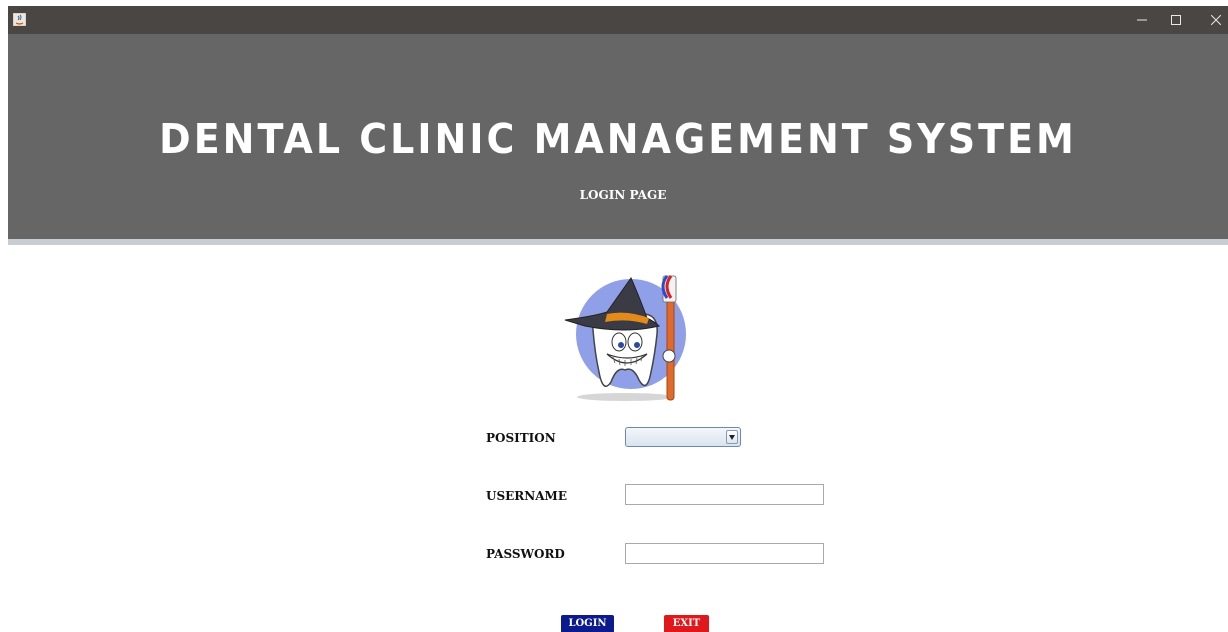 This screenshot has height=632, width=1228. Describe the element at coordinates (587, 623) in the screenshot. I see `login-button: LOGIN` at that location.